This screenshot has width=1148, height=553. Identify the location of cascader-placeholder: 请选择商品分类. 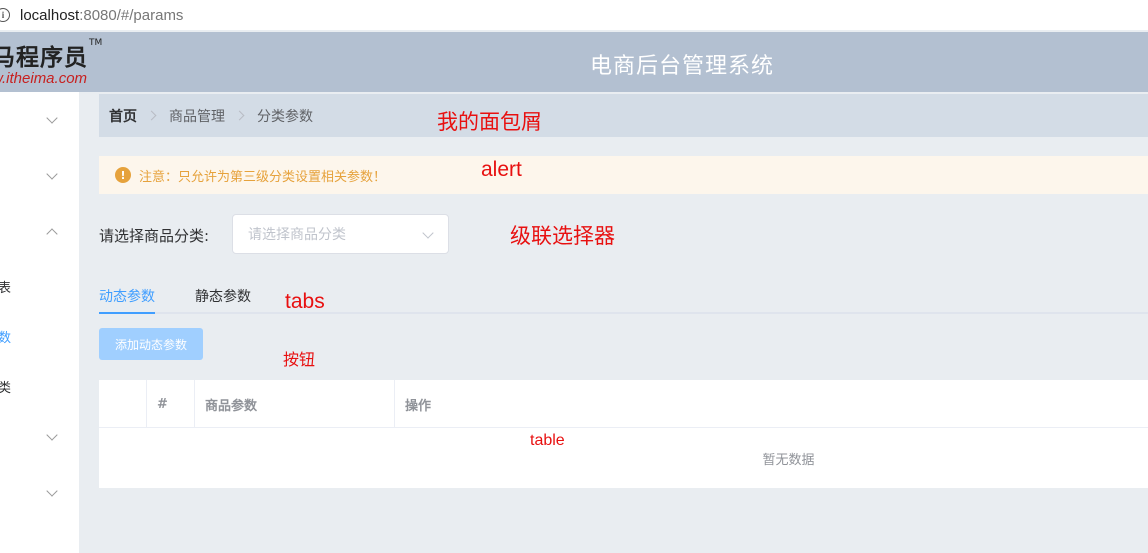
(297, 235).